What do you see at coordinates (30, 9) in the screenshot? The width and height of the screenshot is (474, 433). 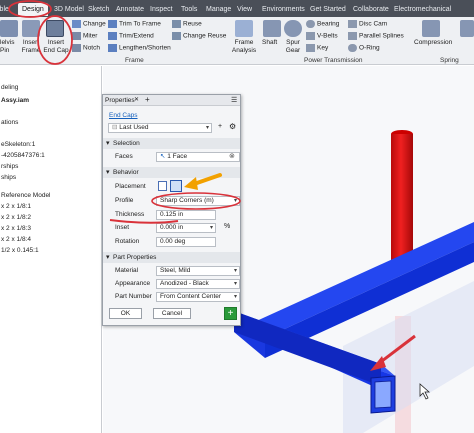 I see `design-tab-highlight` at bounding box center [30, 9].